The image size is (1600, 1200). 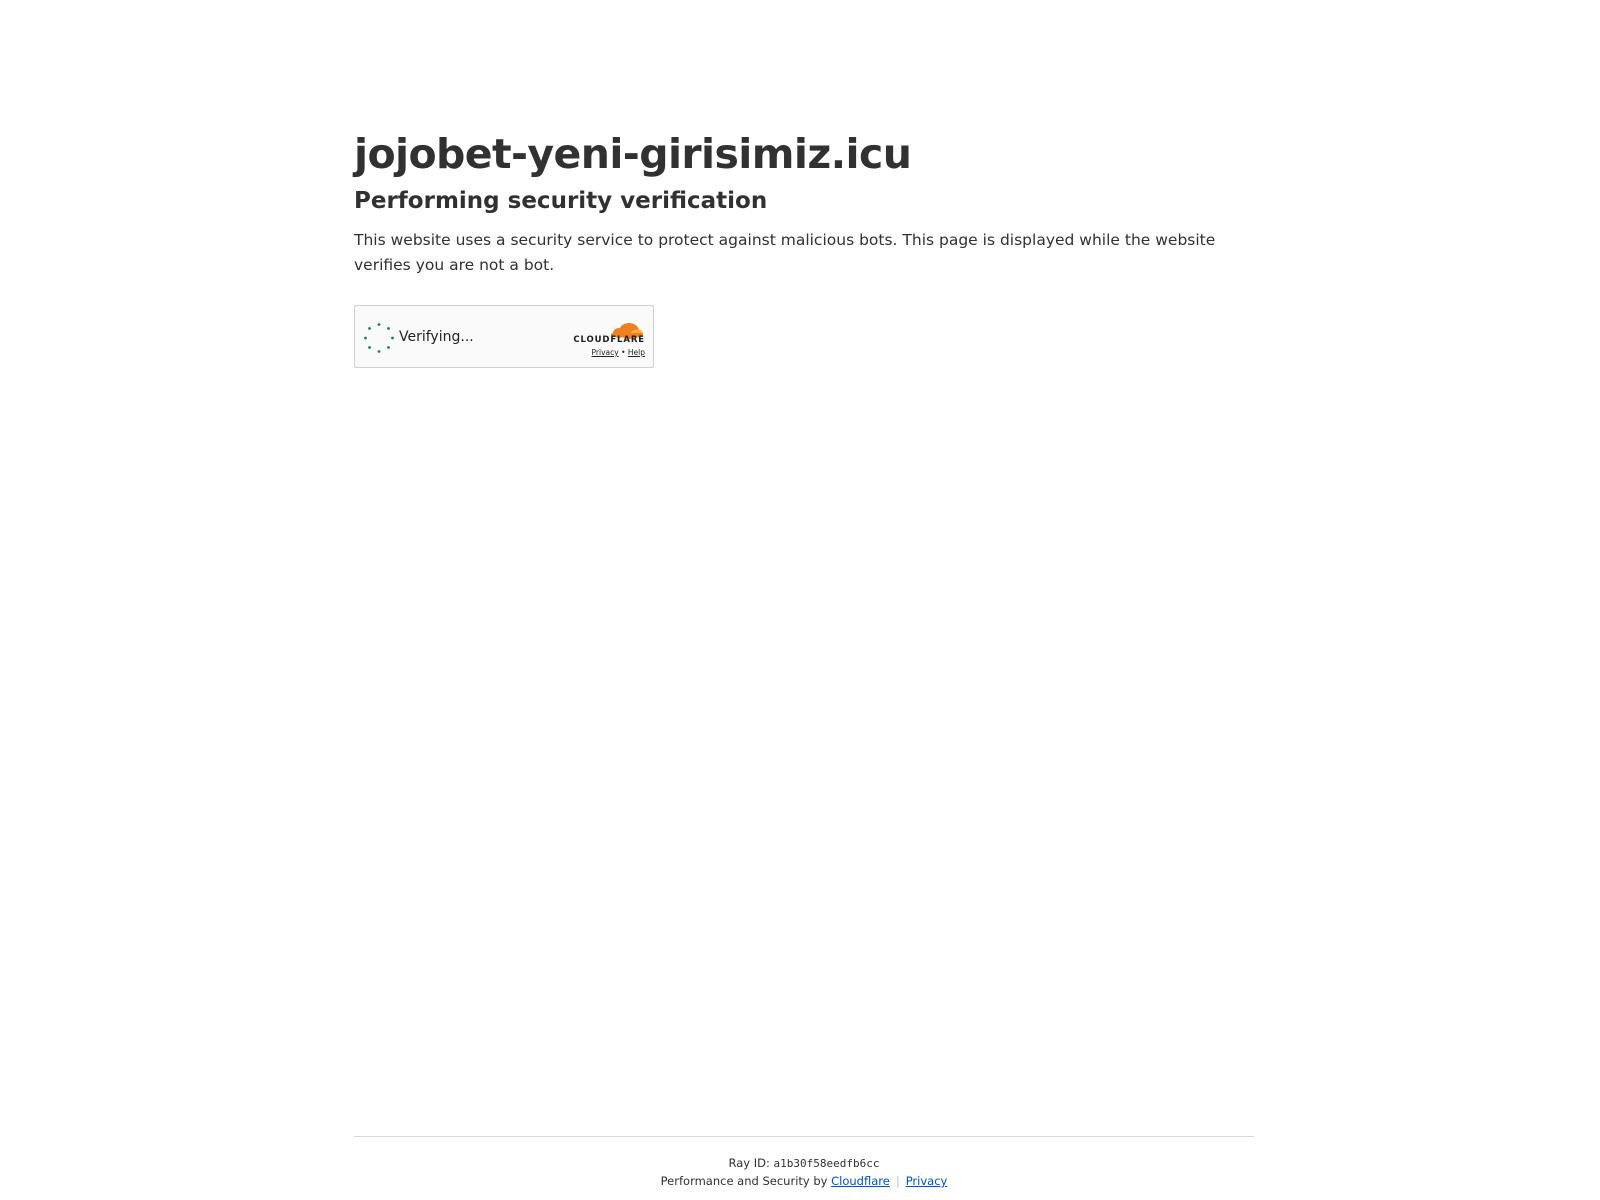 I want to click on widget-links: Privacy • Help, so click(x=618, y=352).